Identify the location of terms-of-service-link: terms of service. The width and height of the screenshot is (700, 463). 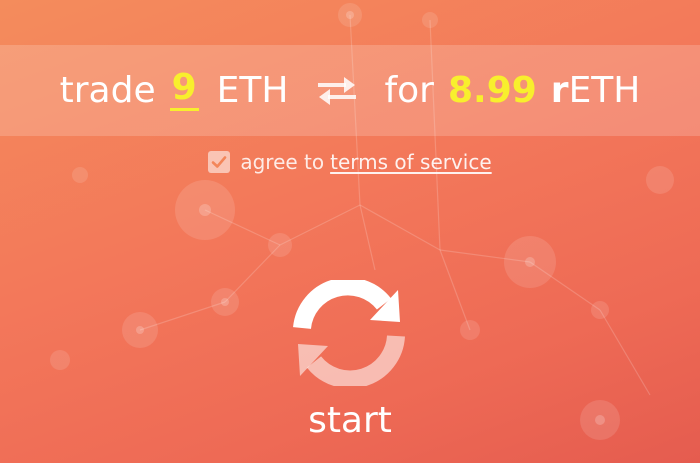
(411, 162).